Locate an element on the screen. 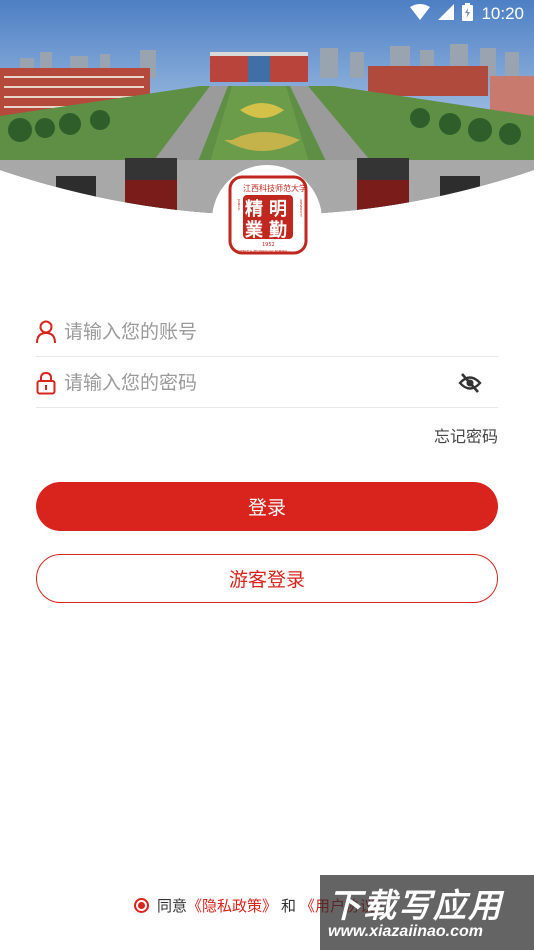 The image size is (534, 950). watermark: 下载写应用 www.xiazaiinao.com is located at coordinates (427, 912).